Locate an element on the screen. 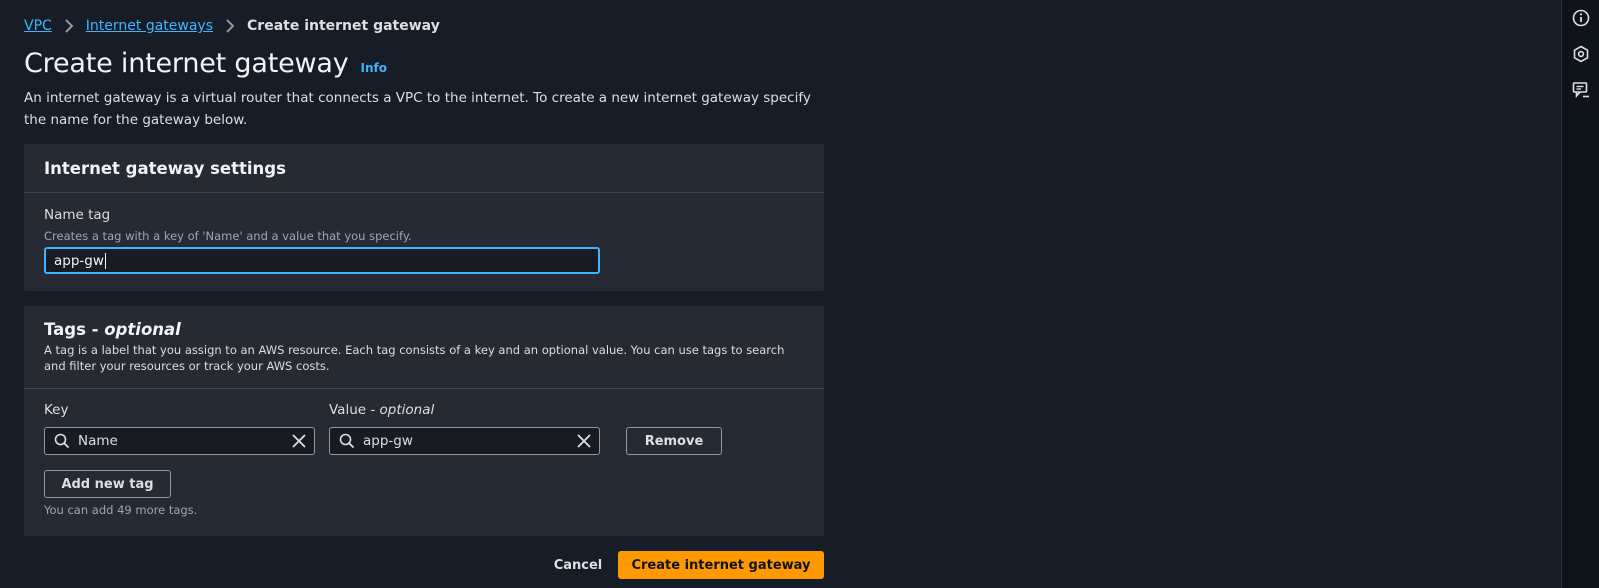 The height and width of the screenshot is (588, 1599). info-link: Info is located at coordinates (374, 68).